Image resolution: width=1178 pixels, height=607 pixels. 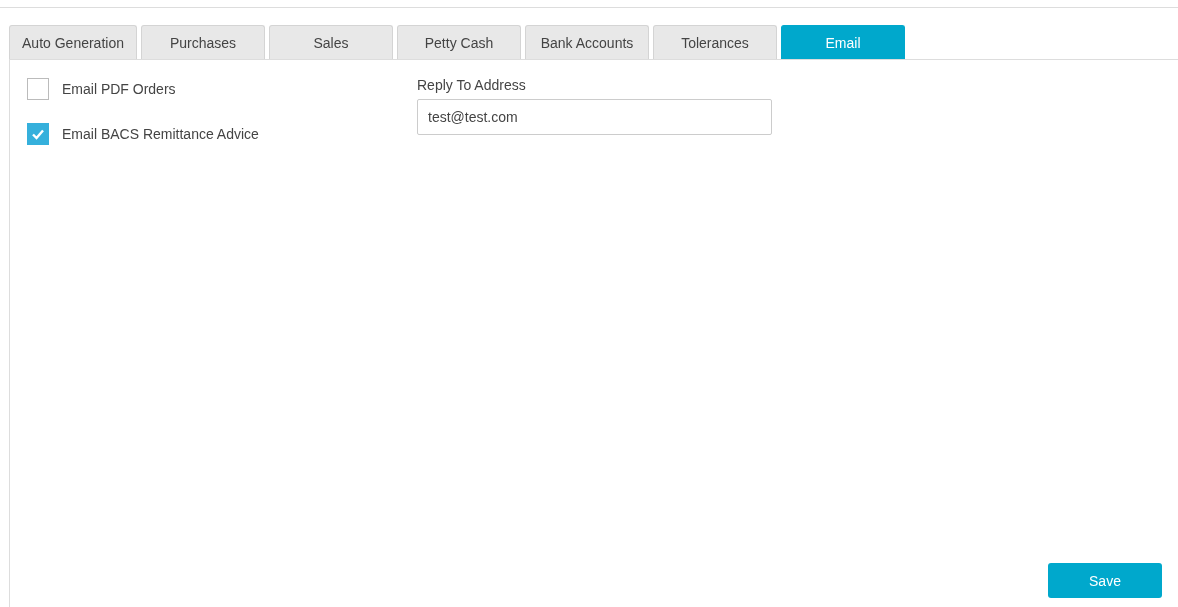 What do you see at coordinates (73, 42) in the screenshot?
I see `tab: Auto Generation` at bounding box center [73, 42].